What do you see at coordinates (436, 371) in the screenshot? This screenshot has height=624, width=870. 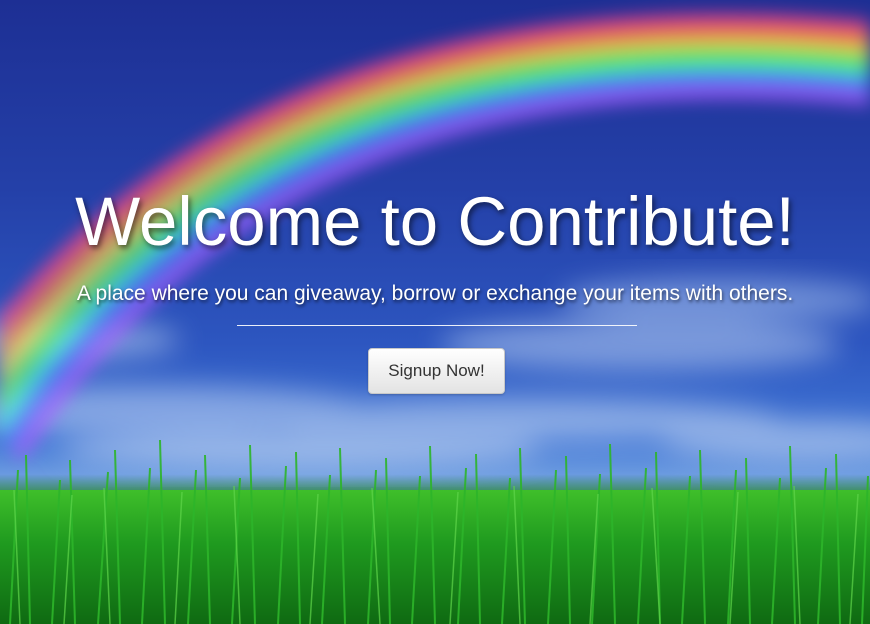 I see `signup-button: Signup Now!` at bounding box center [436, 371].